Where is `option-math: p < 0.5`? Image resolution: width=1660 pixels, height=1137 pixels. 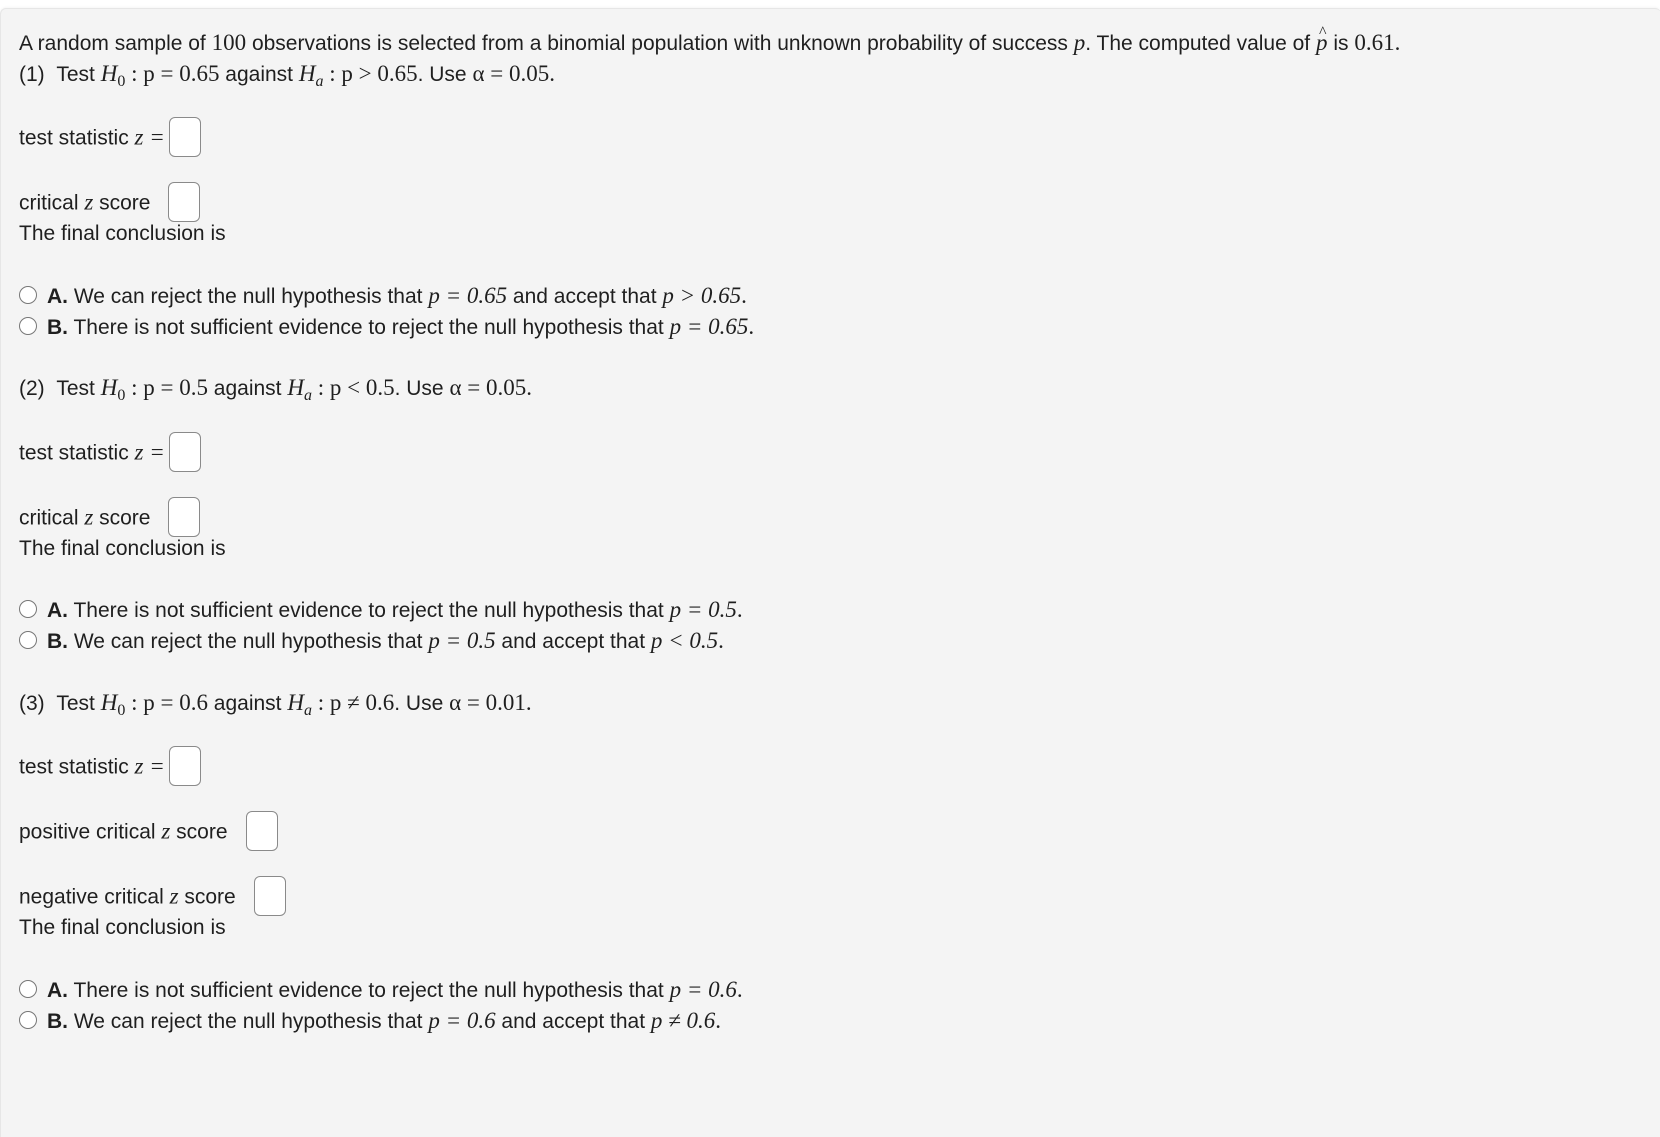
option-math: p < 0.5 is located at coordinates (684, 640).